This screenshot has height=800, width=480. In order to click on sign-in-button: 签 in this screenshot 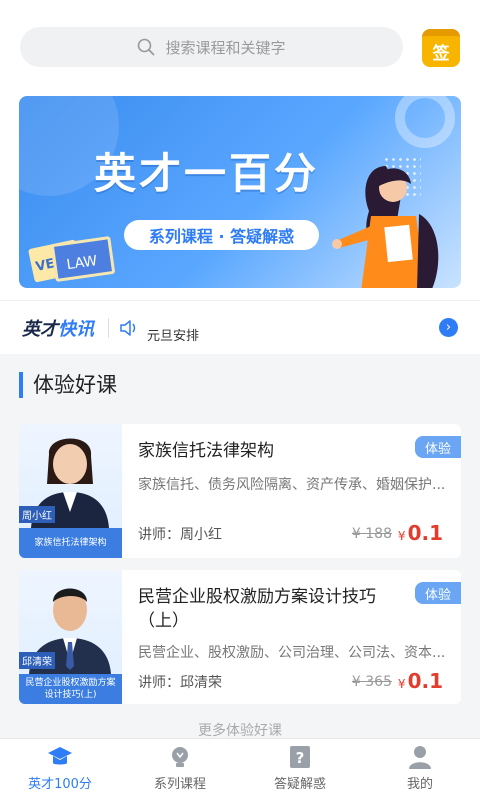, I will do `click(441, 48)`.